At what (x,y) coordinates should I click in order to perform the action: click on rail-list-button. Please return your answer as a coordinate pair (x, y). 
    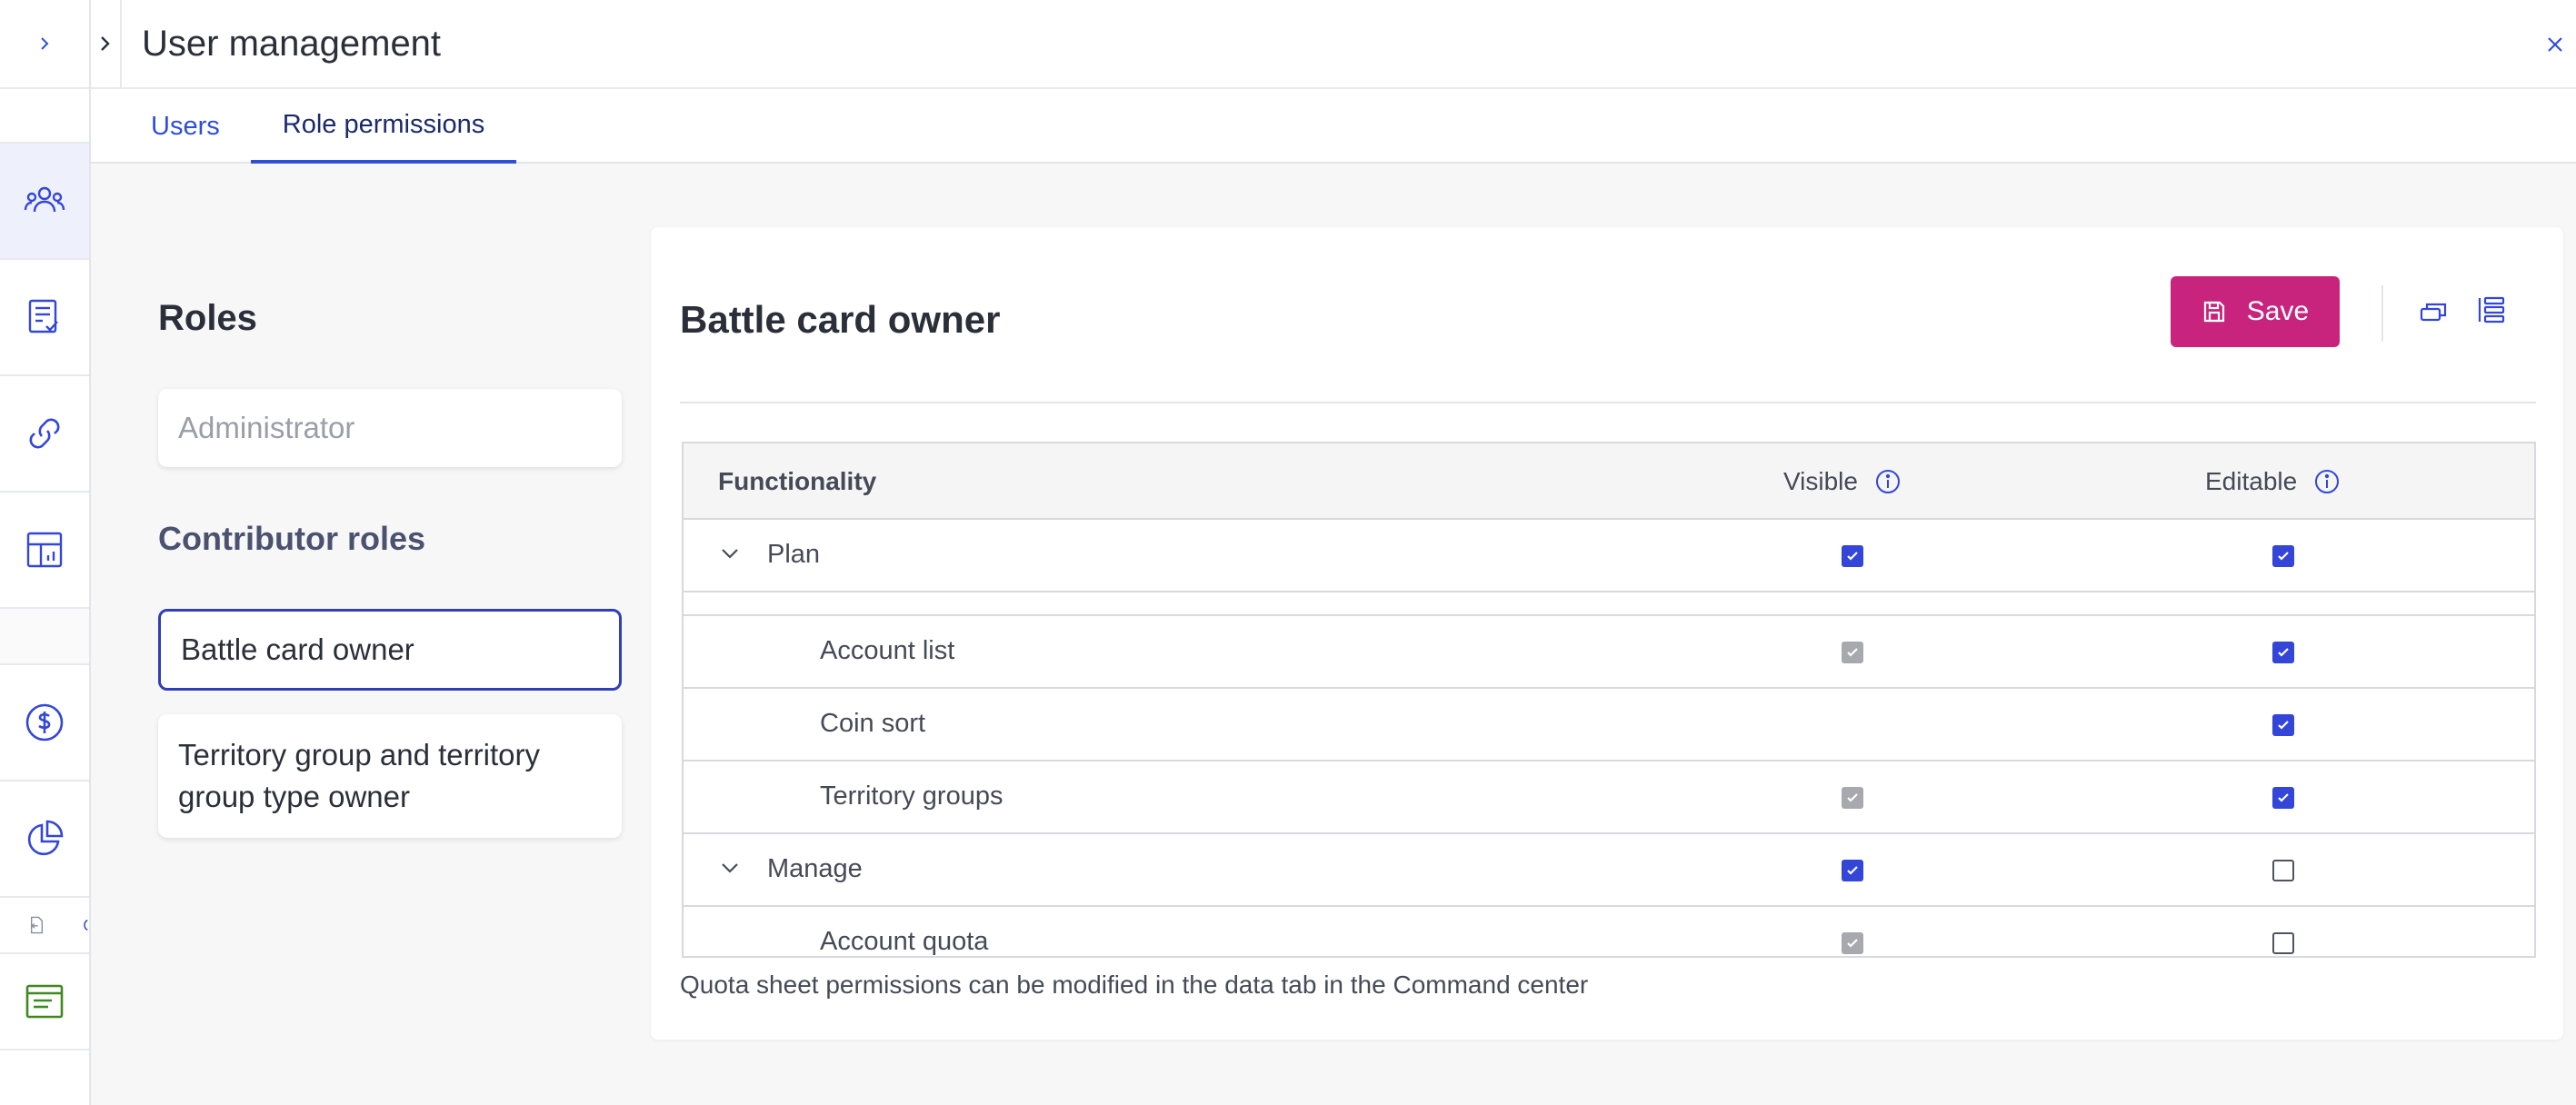
    Looking at the image, I should click on (44, 1002).